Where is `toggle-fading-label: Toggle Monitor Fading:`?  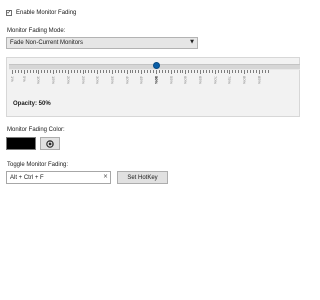 toggle-fading-label: Toggle Monitor Fading: is located at coordinates (38, 165).